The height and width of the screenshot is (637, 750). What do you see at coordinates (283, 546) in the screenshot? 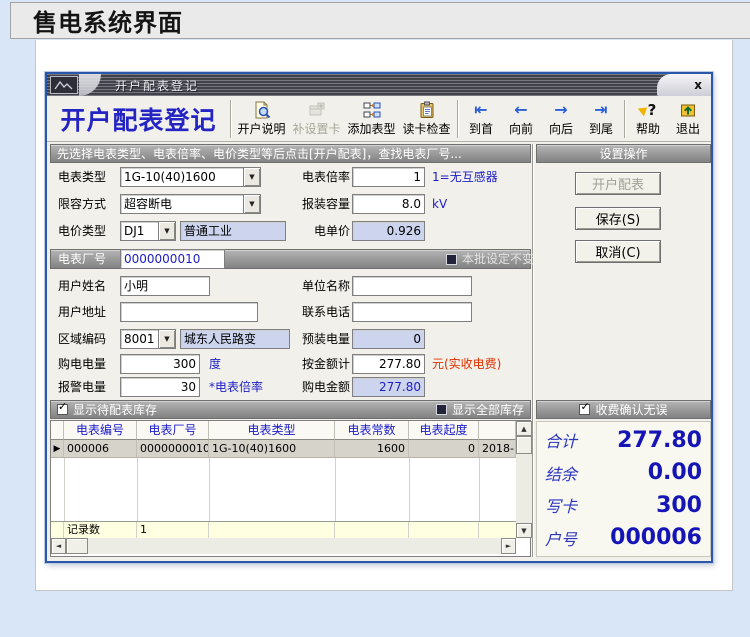
I see `horizontal-scrollbar` at bounding box center [283, 546].